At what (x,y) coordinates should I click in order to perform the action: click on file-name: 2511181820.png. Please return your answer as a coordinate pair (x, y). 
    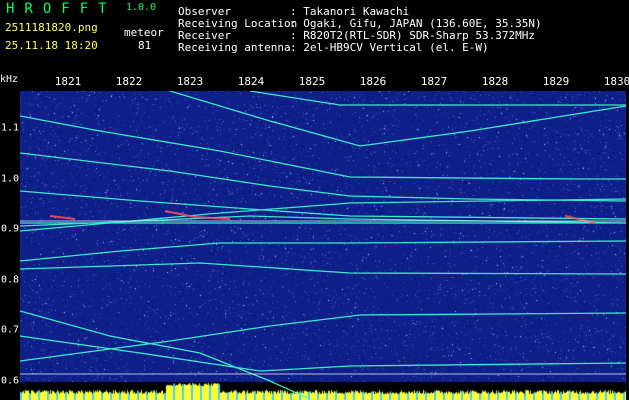
    Looking at the image, I should click on (51, 27).